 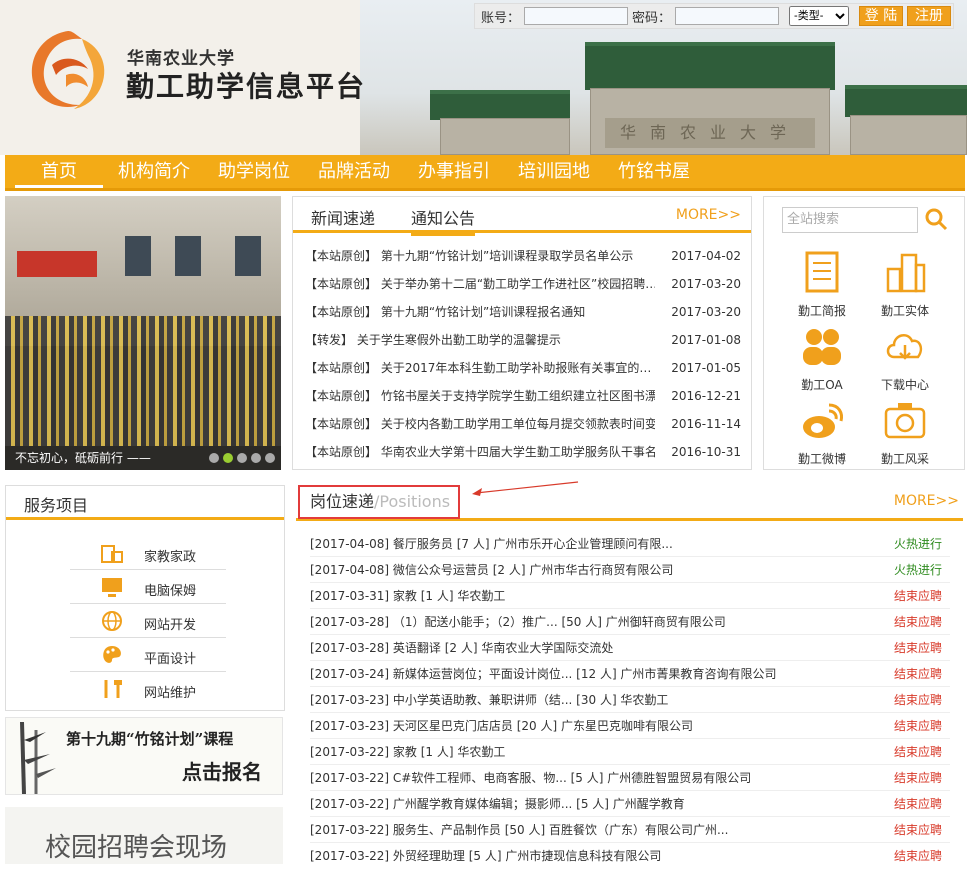 I want to click on positions-more-link: MORE>>, so click(x=926, y=501).